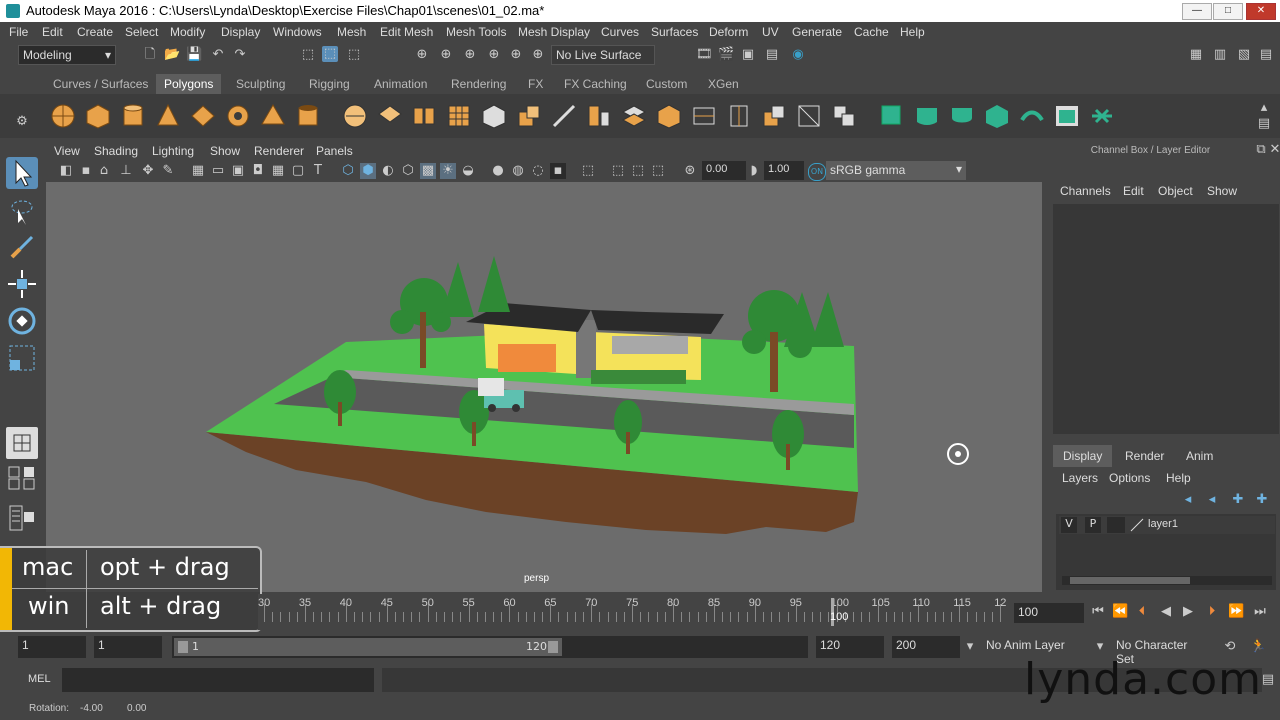  Describe the element at coordinates (189, 84) in the screenshot. I see `shelf-tab-polygons: Polygons` at that location.